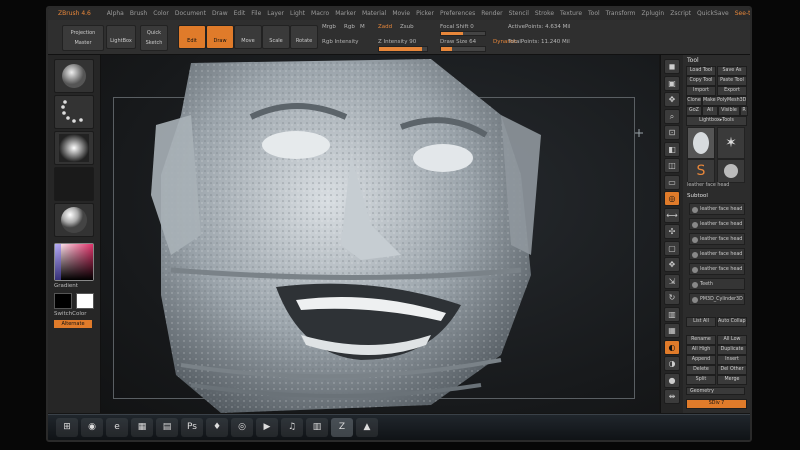 Image resolution: width=800 pixels, height=450 pixels. Describe the element at coordinates (63, 301) in the screenshot. I see `main-color-swatch` at that location.